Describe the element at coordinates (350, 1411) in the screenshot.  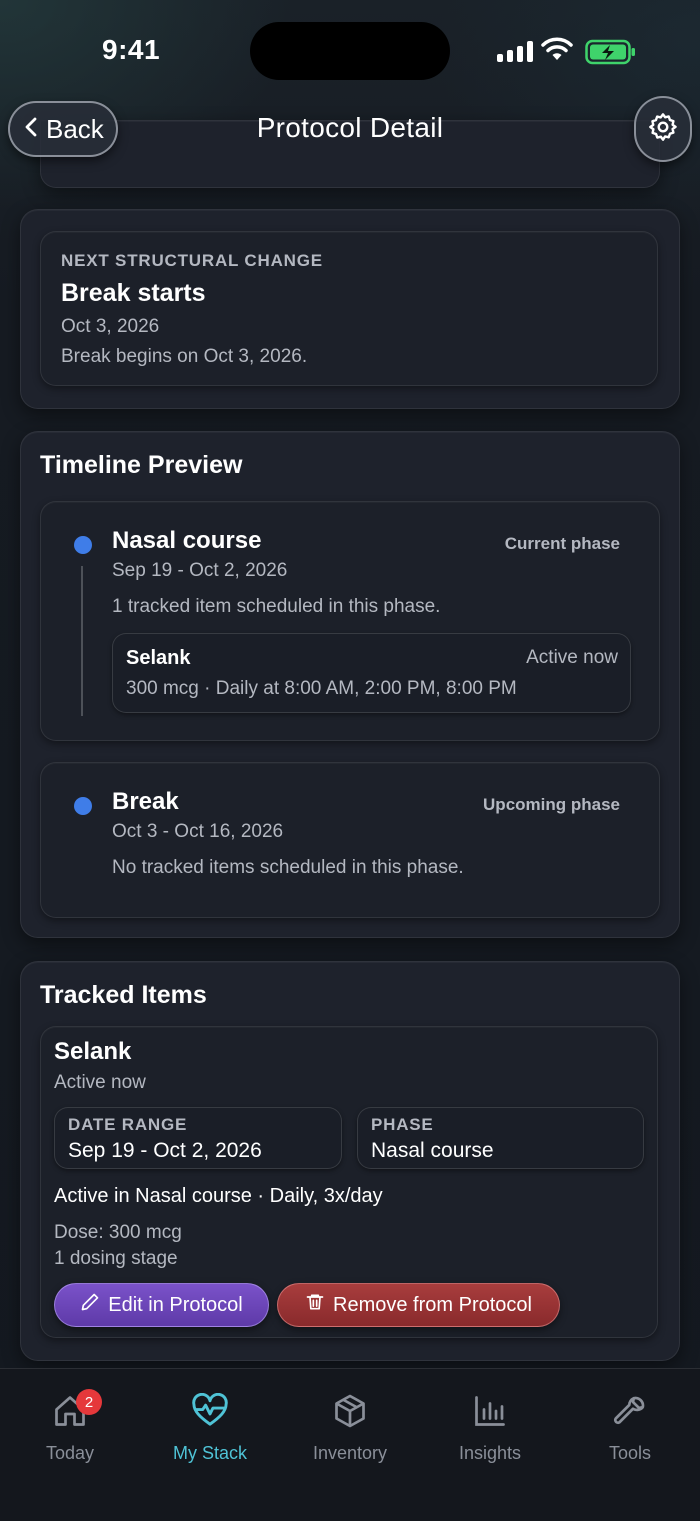
I see `box-icon` at that location.